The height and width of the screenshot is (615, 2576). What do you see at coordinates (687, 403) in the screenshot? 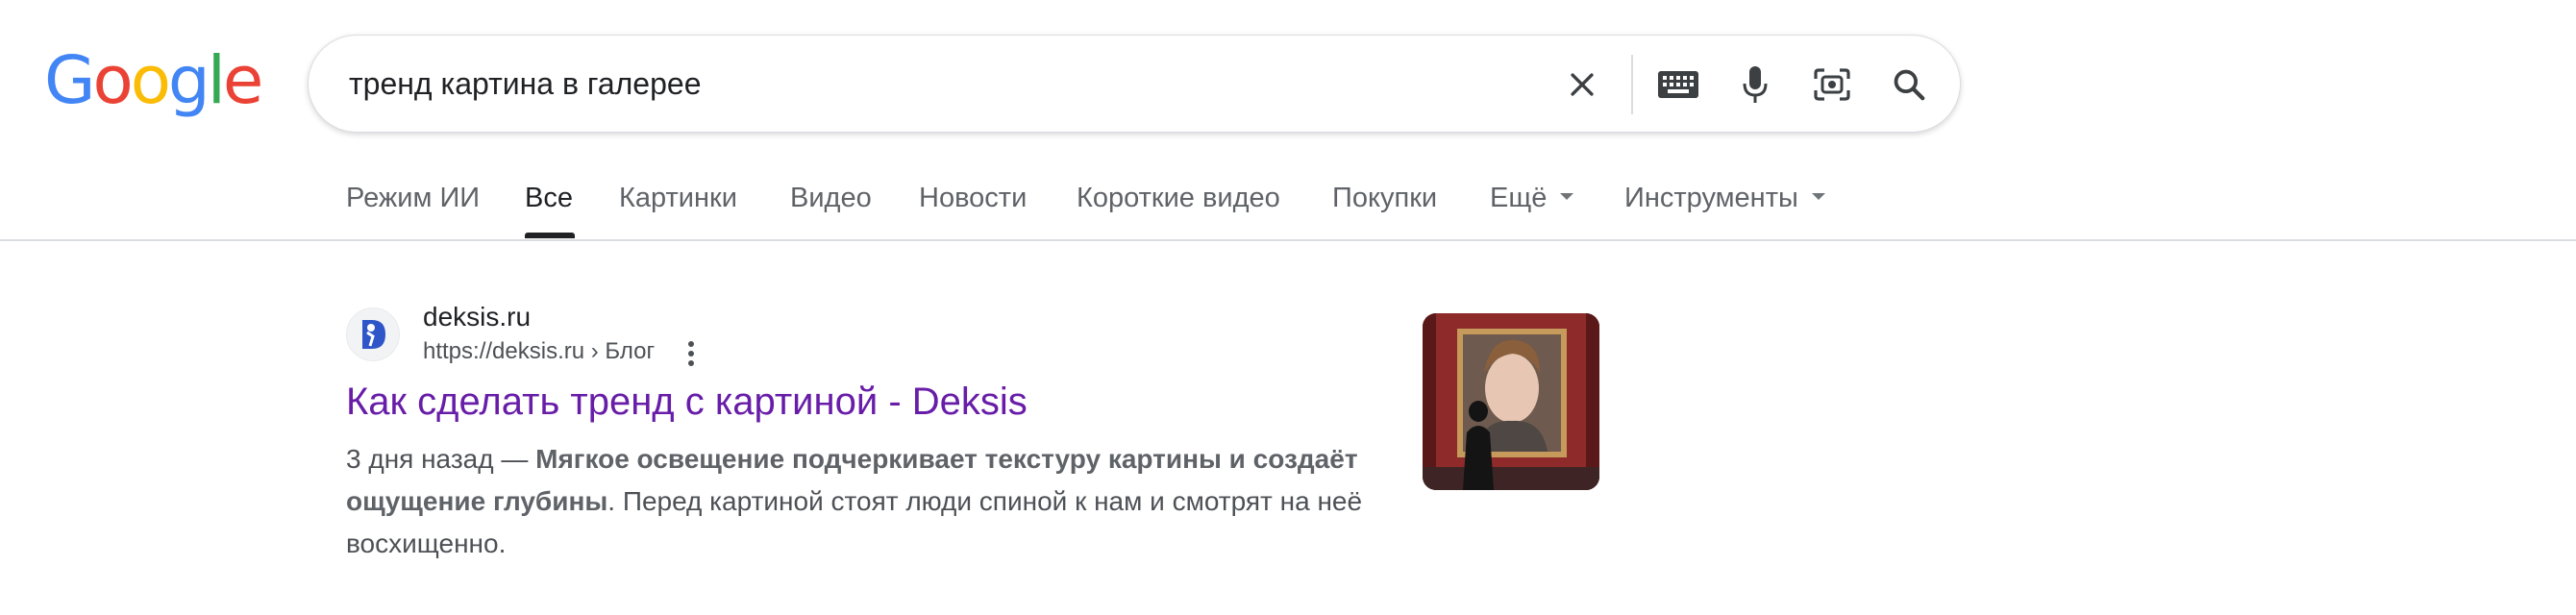
I see `result-title-link: Как сделать тренд с картиной - Deksis` at bounding box center [687, 403].